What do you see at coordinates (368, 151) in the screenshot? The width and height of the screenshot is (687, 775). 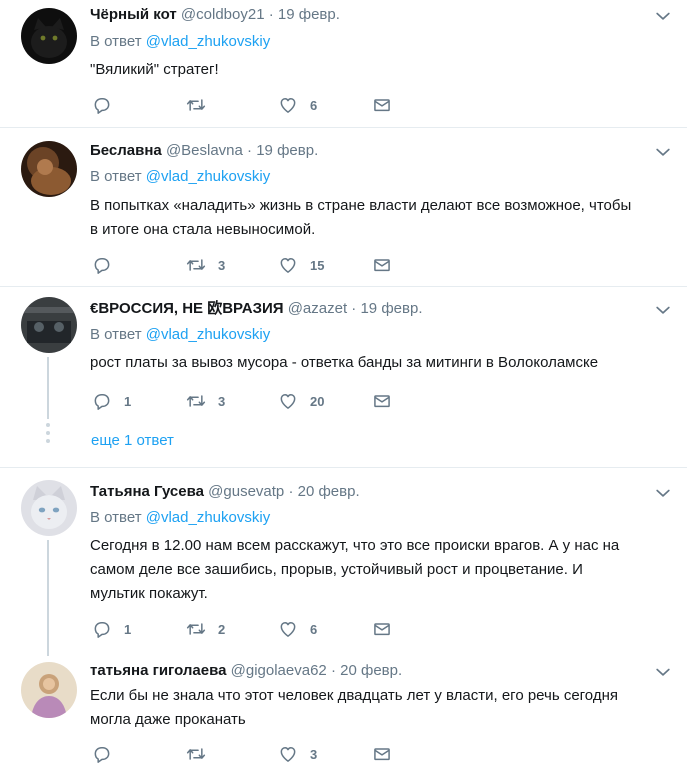 I see `tweet-header: Беславна @Beslavna · 19 февр.` at bounding box center [368, 151].